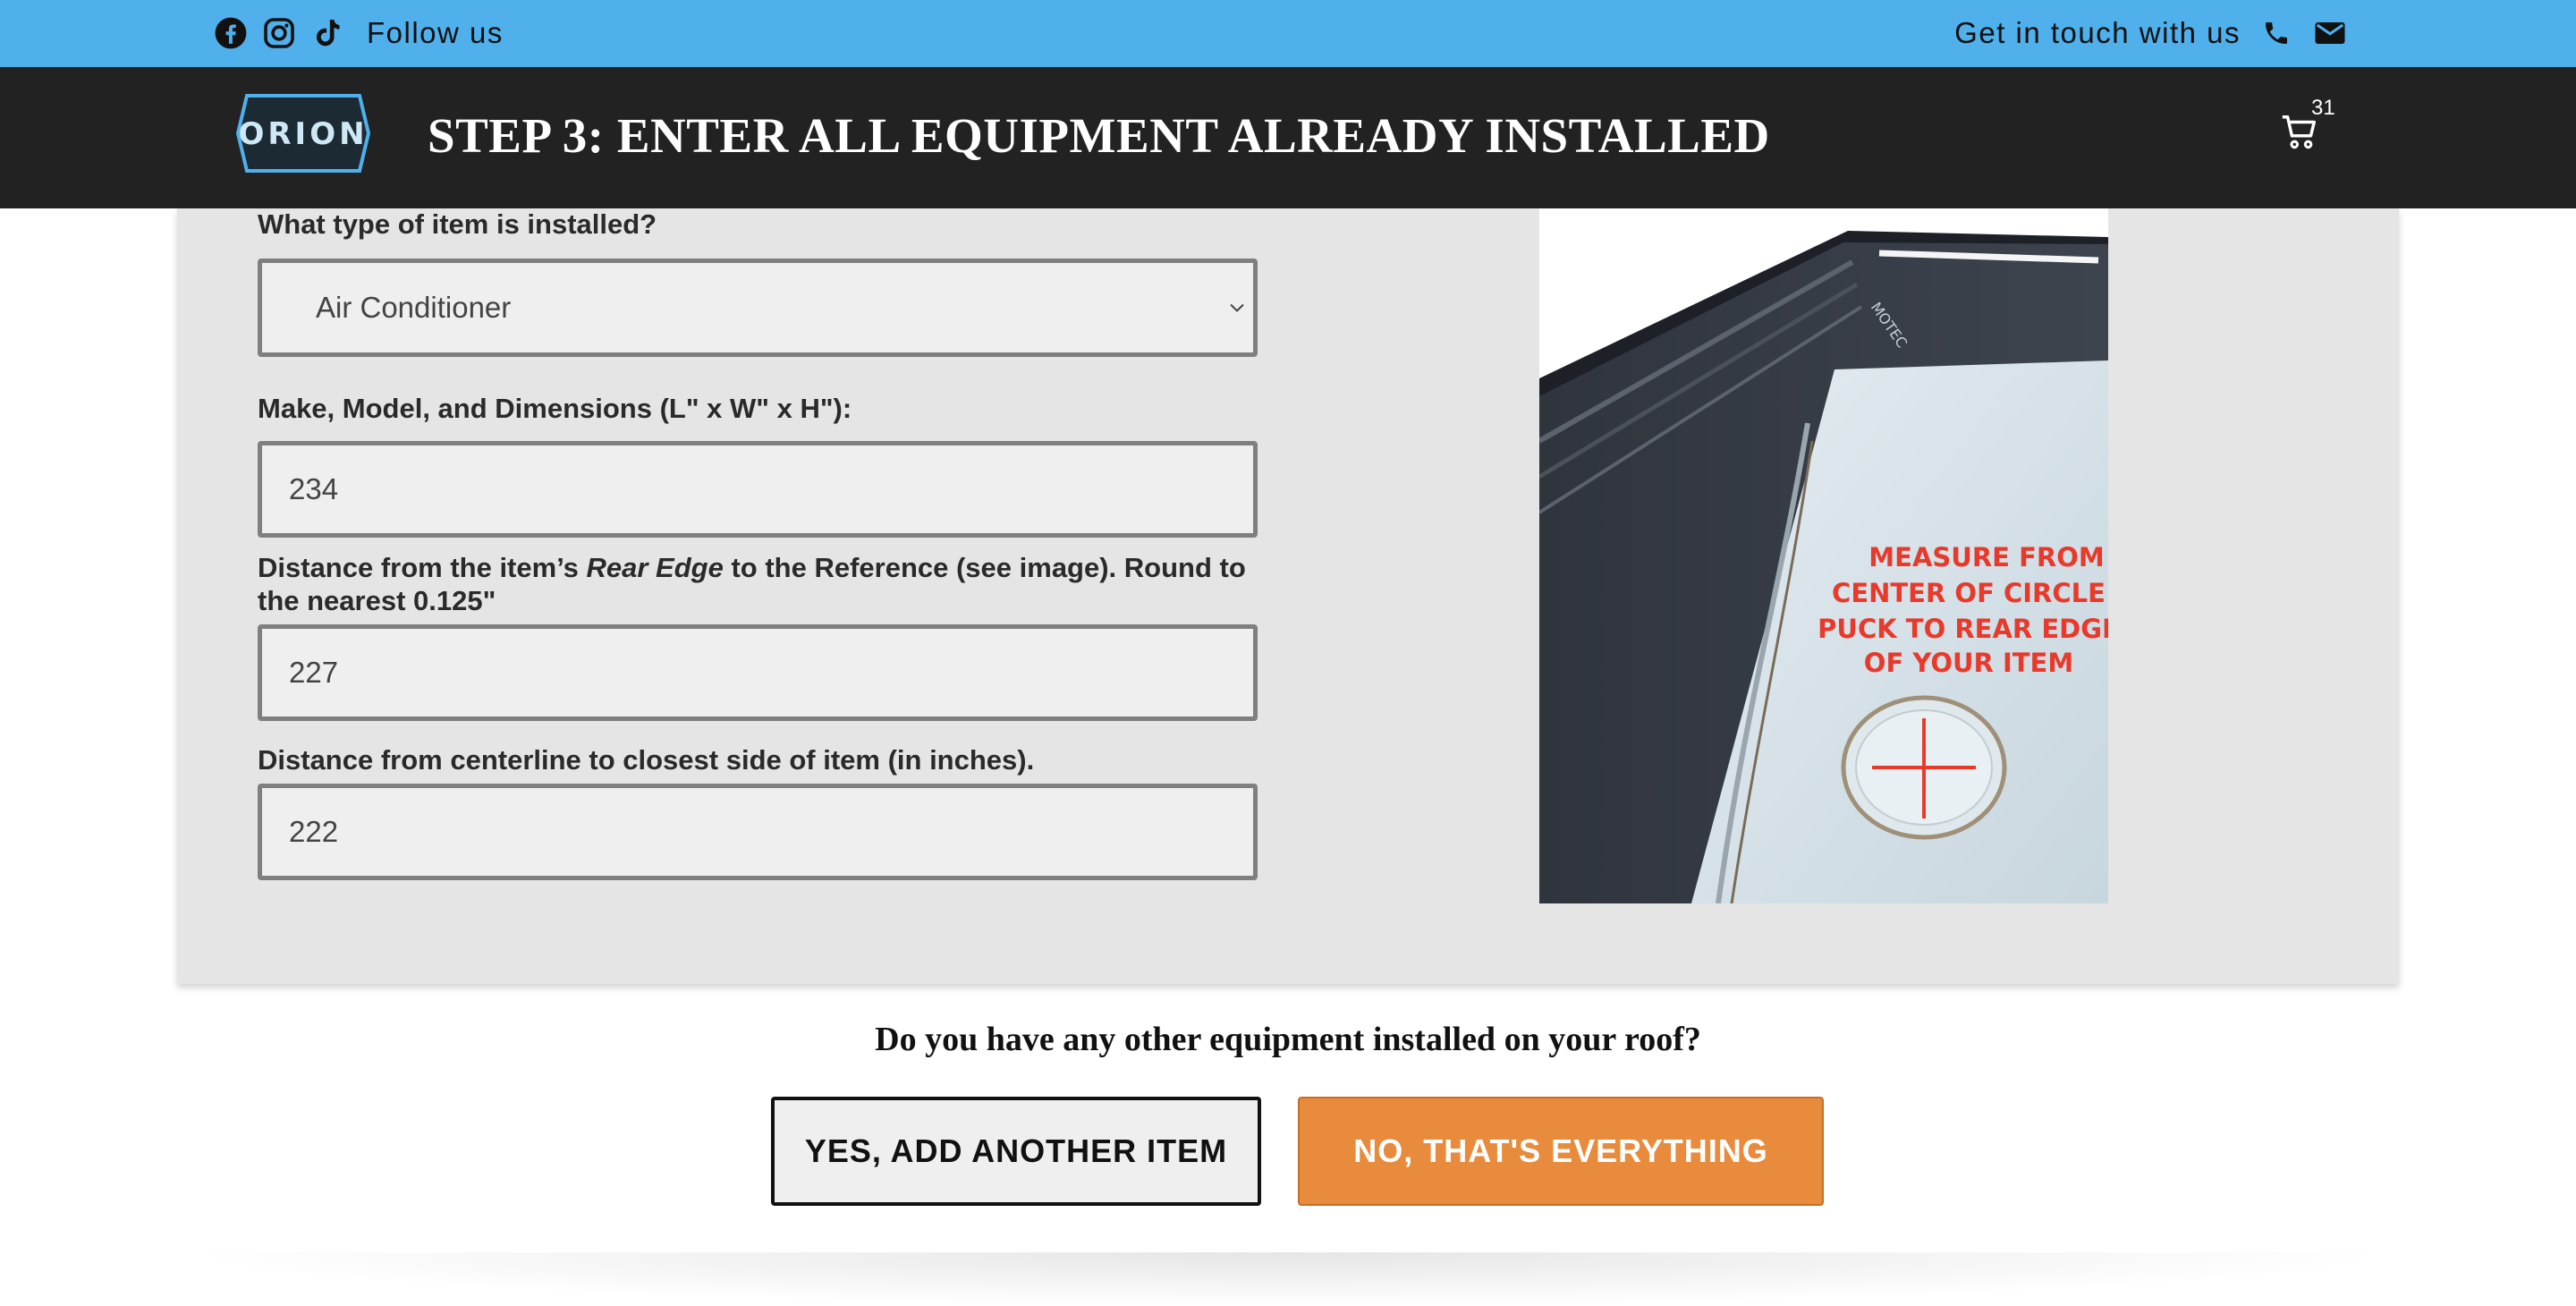  Describe the element at coordinates (2330, 33) in the screenshot. I see `mail-icon` at that location.